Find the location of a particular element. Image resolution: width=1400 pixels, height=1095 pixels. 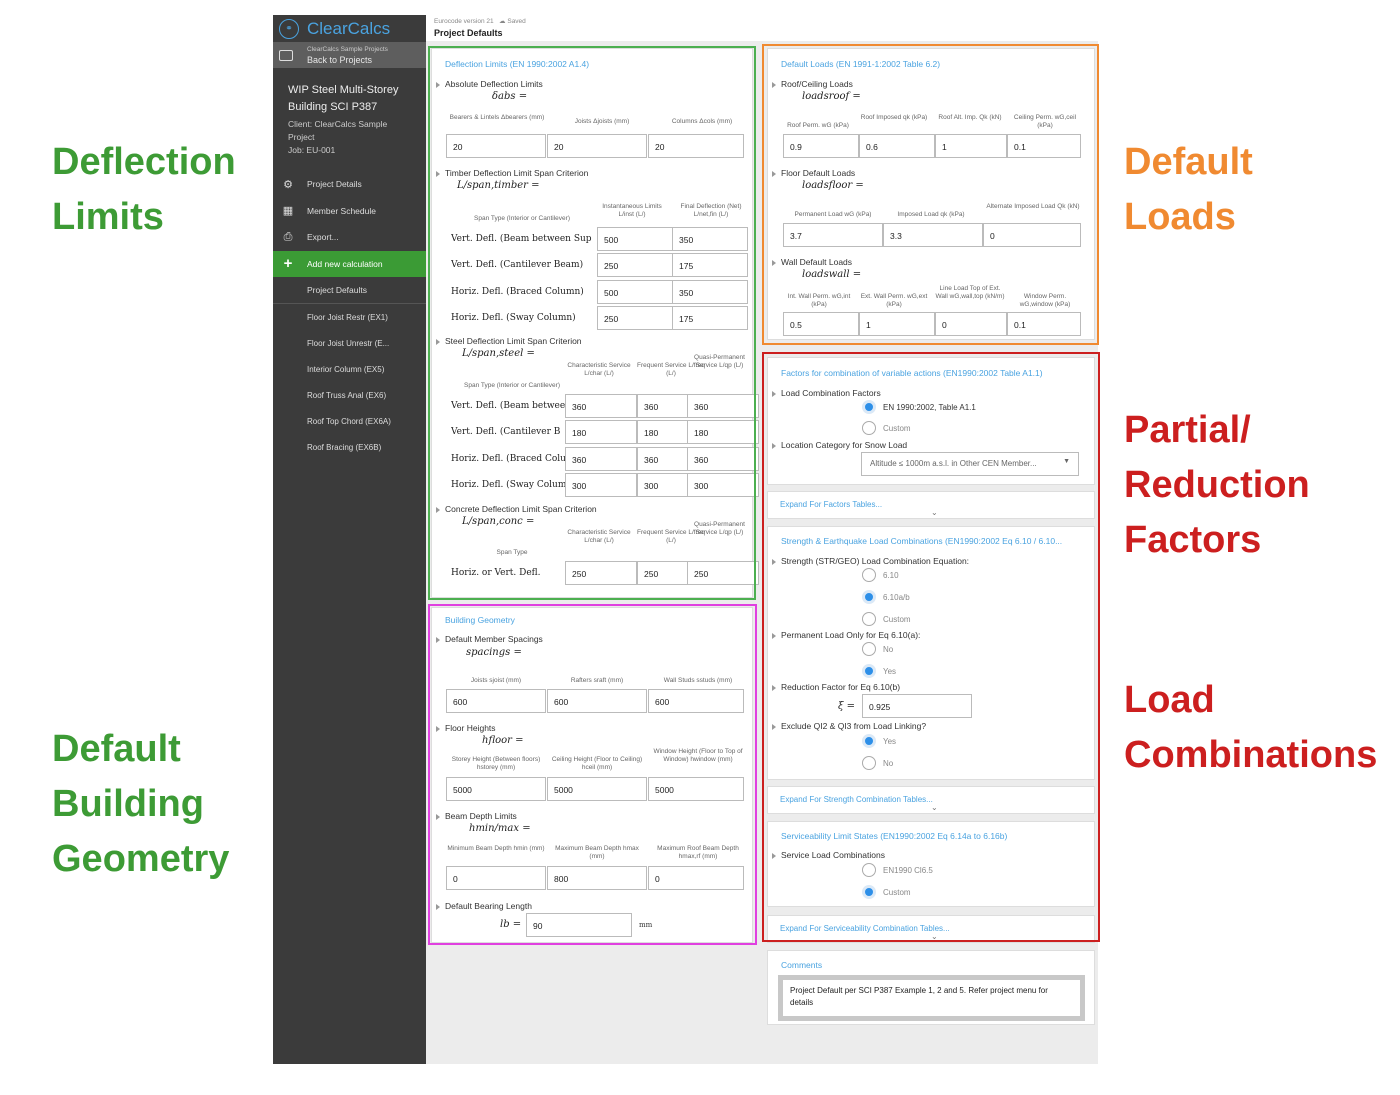

client-label-2: Project is located at coordinates (301, 137).